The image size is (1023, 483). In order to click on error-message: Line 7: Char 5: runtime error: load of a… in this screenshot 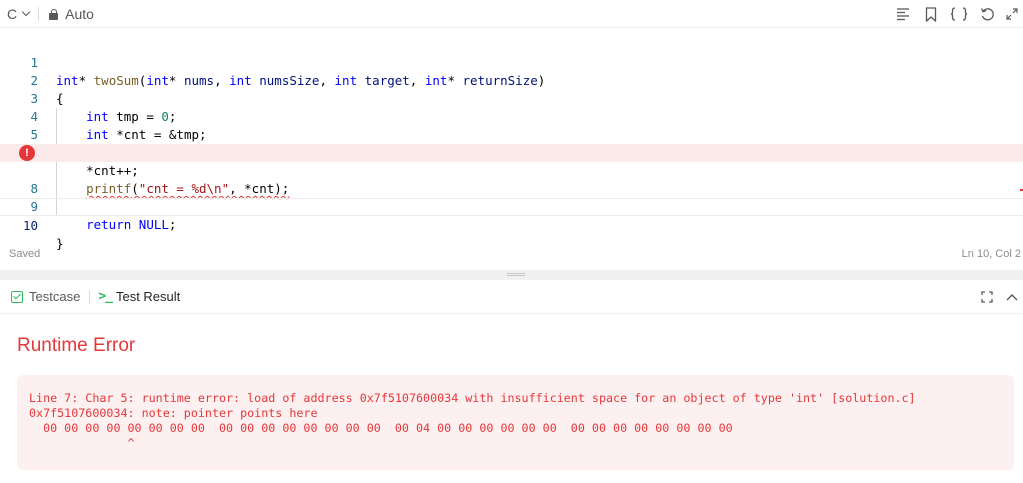, I will do `click(472, 420)`.